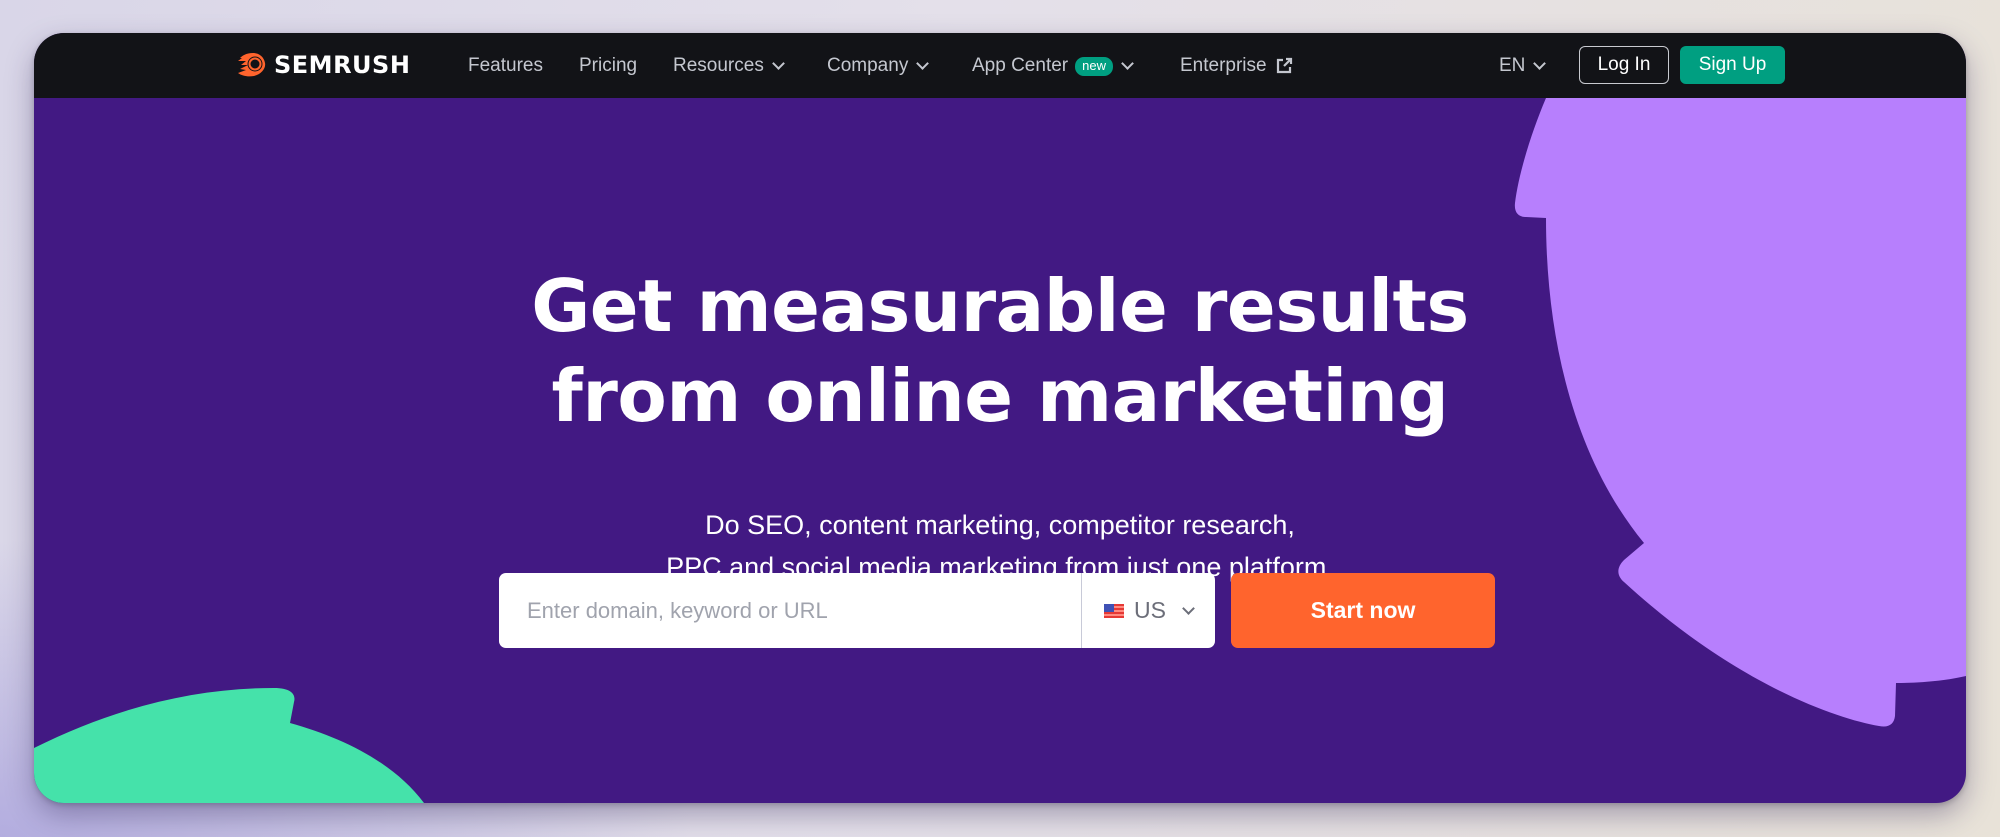 The width and height of the screenshot is (2000, 837). Describe the element at coordinates (1732, 65) in the screenshot. I see `signup-button: Sign Up` at that location.